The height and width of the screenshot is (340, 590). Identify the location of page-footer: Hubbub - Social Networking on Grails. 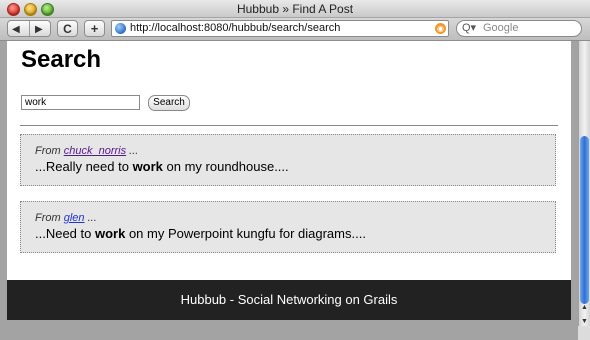
(289, 300).